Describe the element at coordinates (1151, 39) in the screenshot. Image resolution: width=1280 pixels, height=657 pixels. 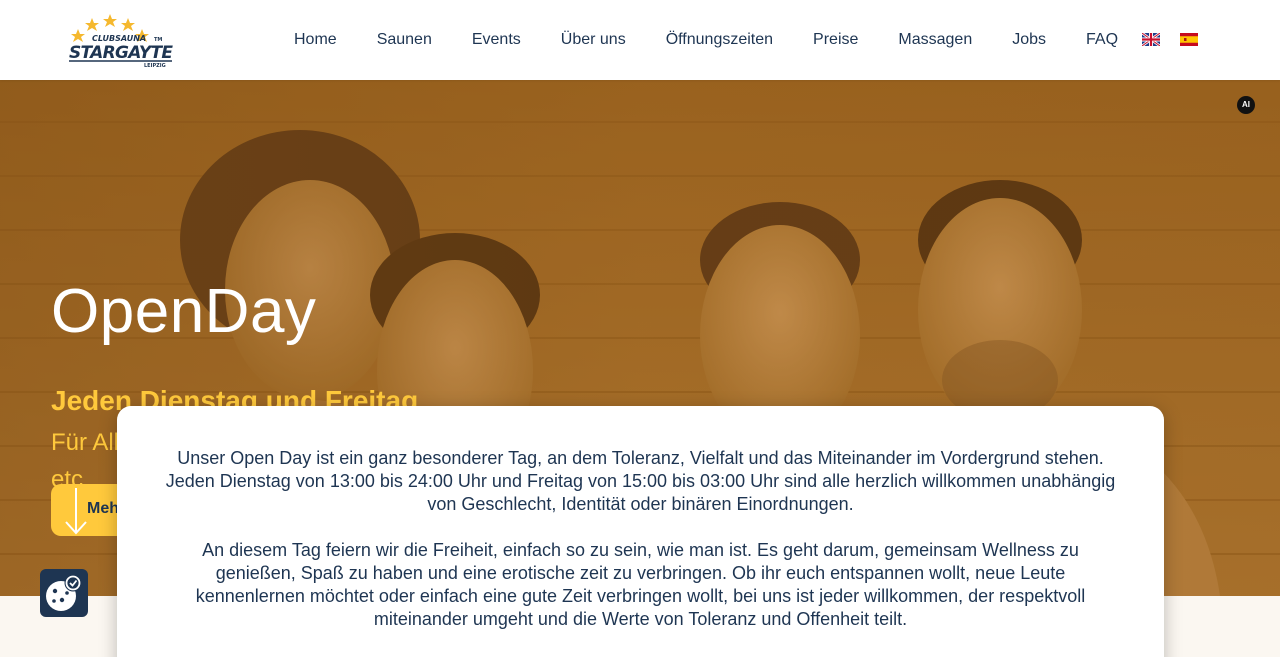
I see `english-flag-icon` at that location.